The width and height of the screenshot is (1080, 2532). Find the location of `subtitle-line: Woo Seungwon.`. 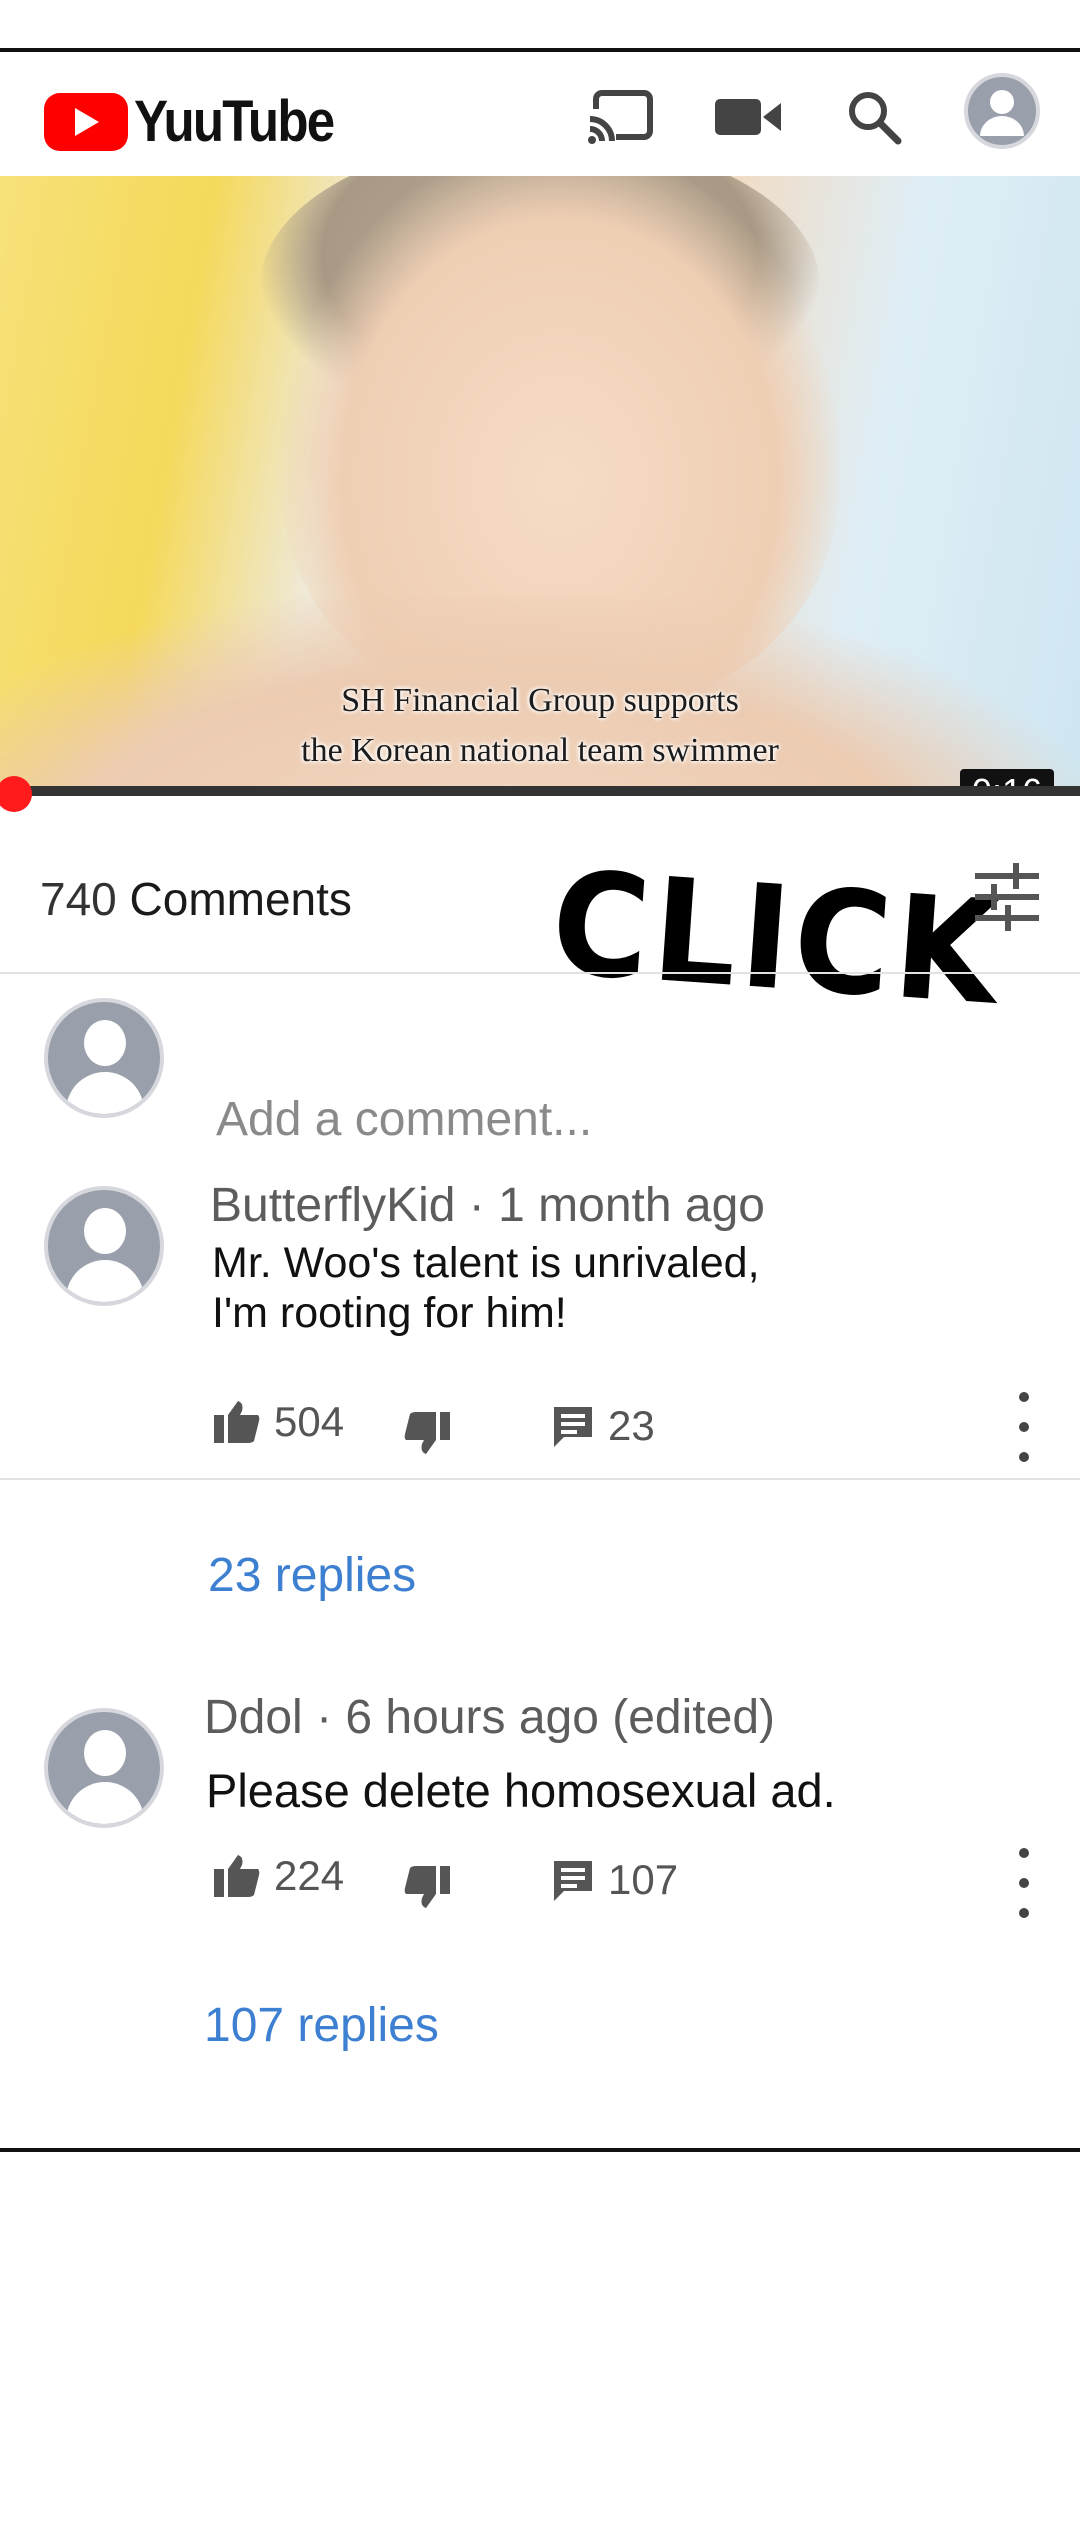

subtitle-line: Woo Seungwon. is located at coordinates (540, 781).